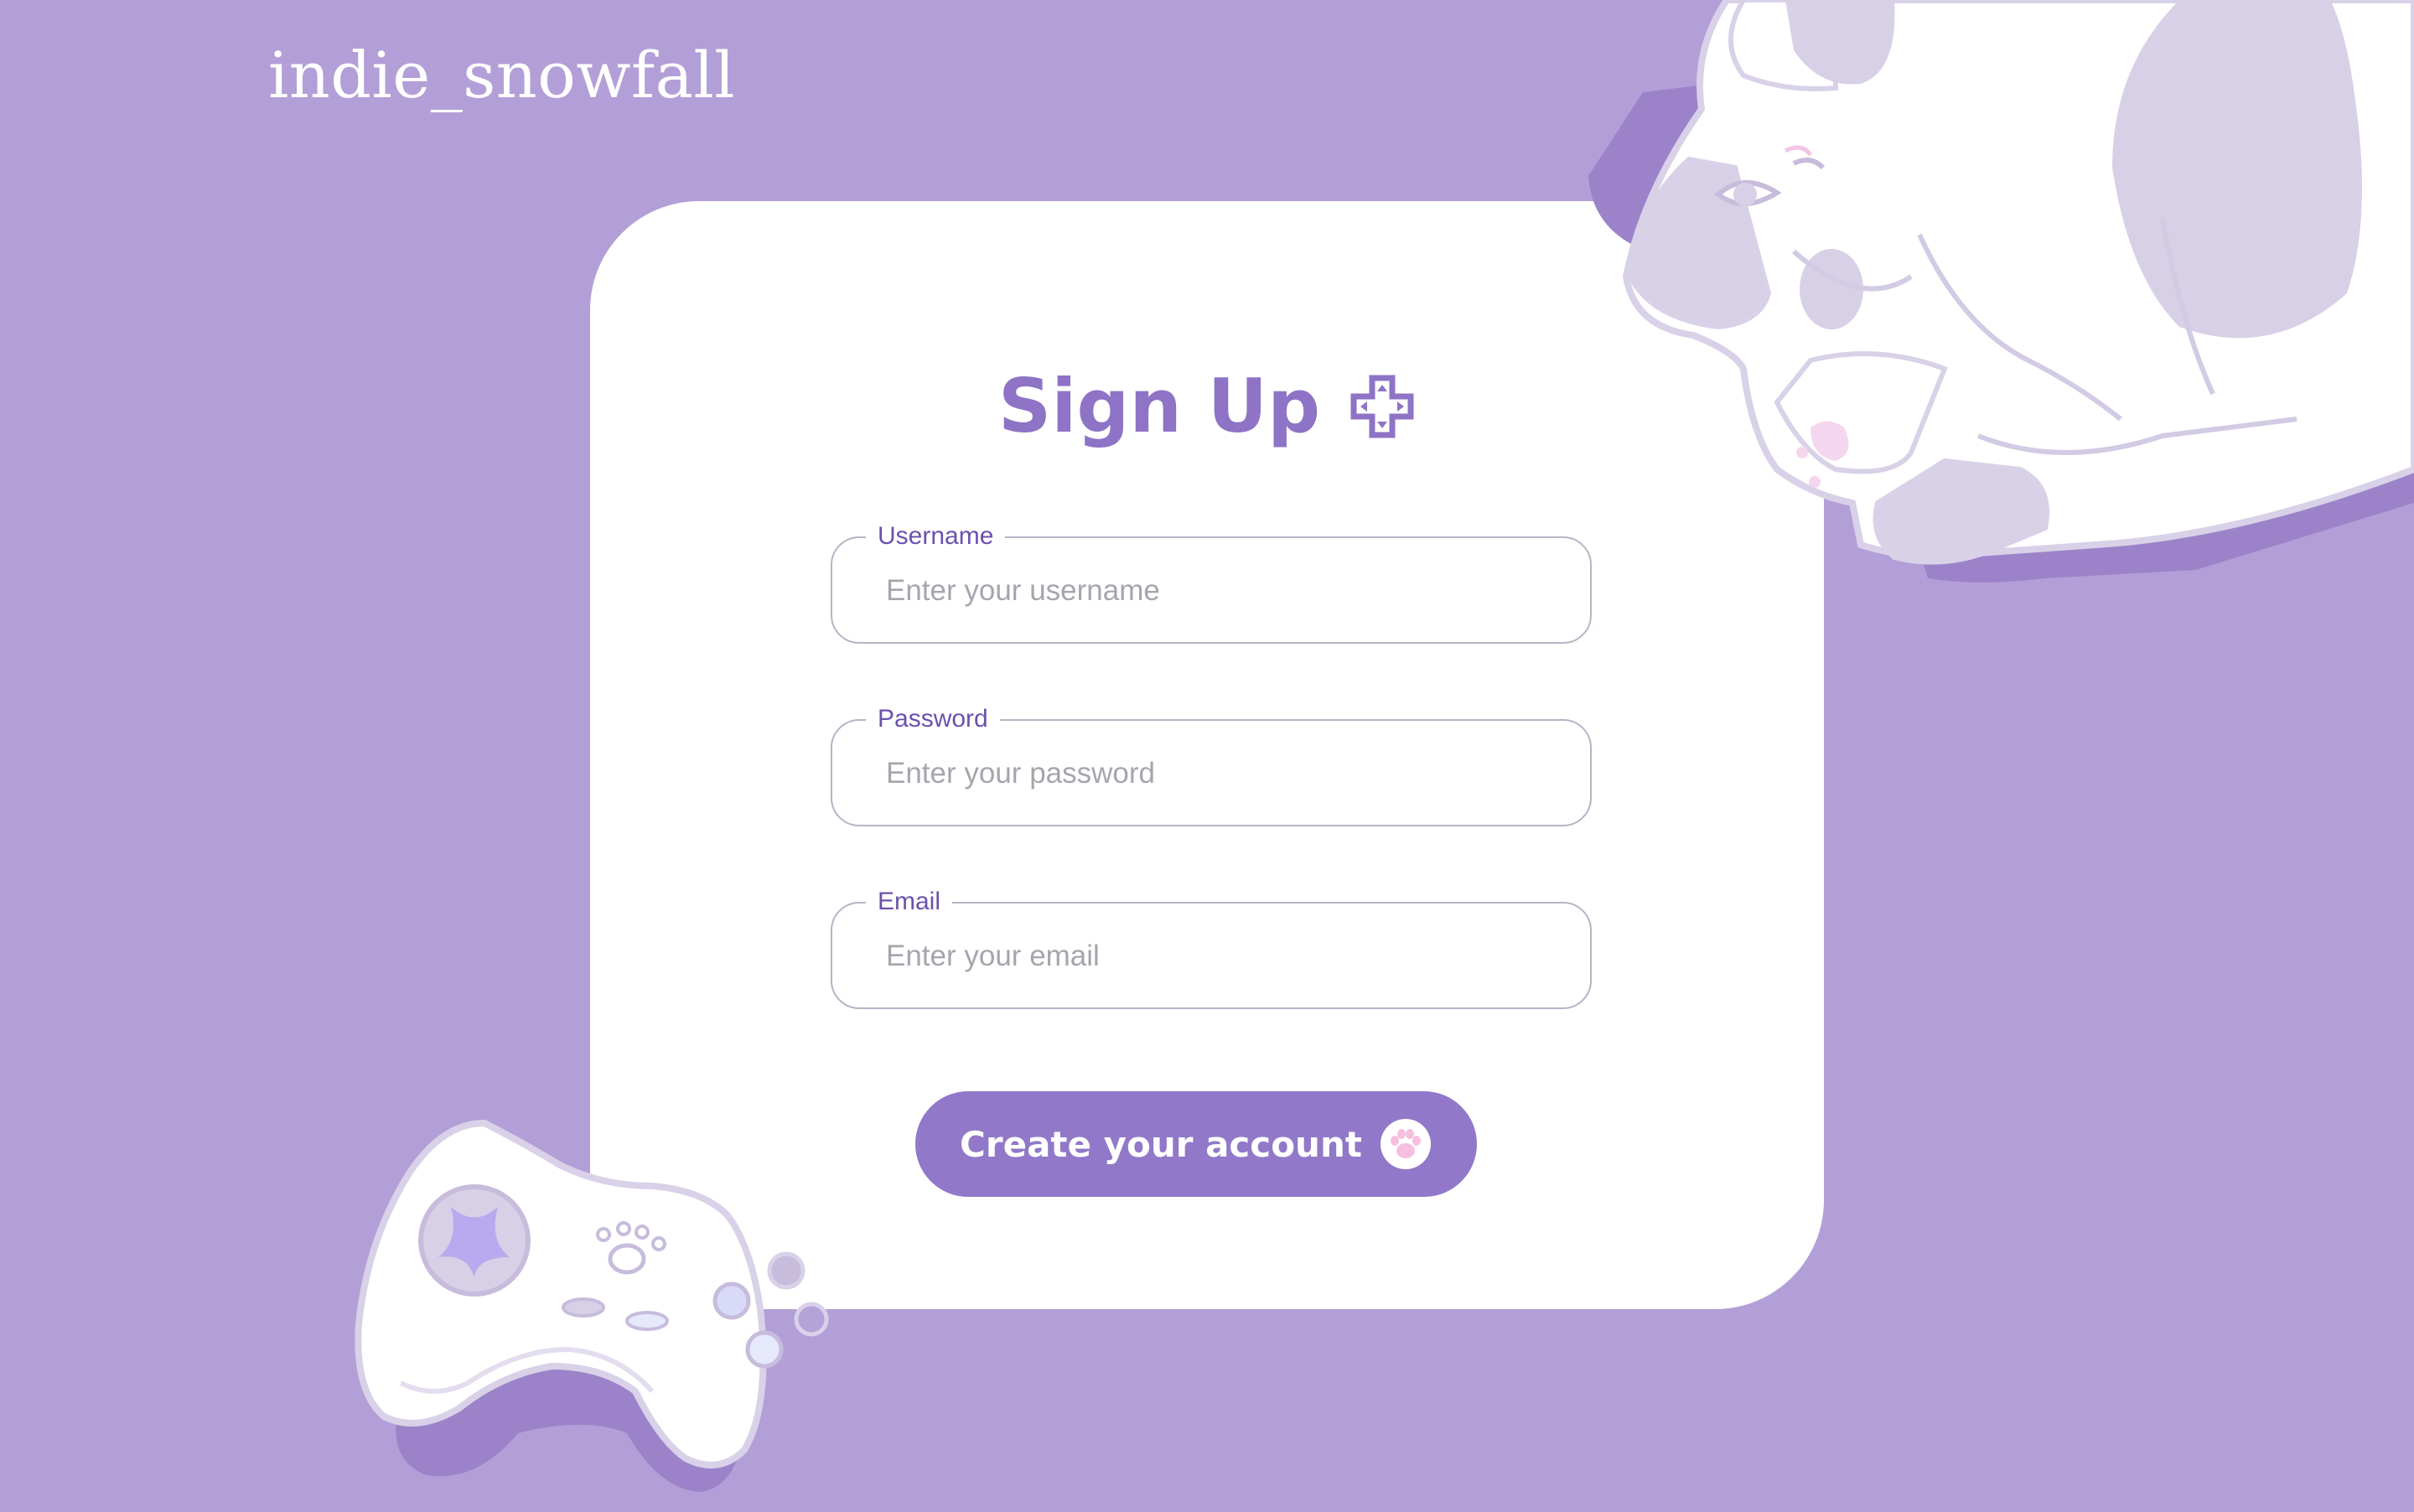 The height and width of the screenshot is (1512, 2414). Describe the element at coordinates (1406, 1144) in the screenshot. I see `cat-paw-icon` at that location.